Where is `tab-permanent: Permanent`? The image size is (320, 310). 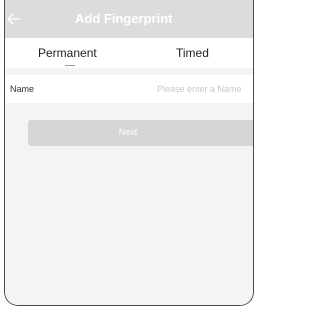
tab-permanent: Permanent is located at coordinates (67, 53).